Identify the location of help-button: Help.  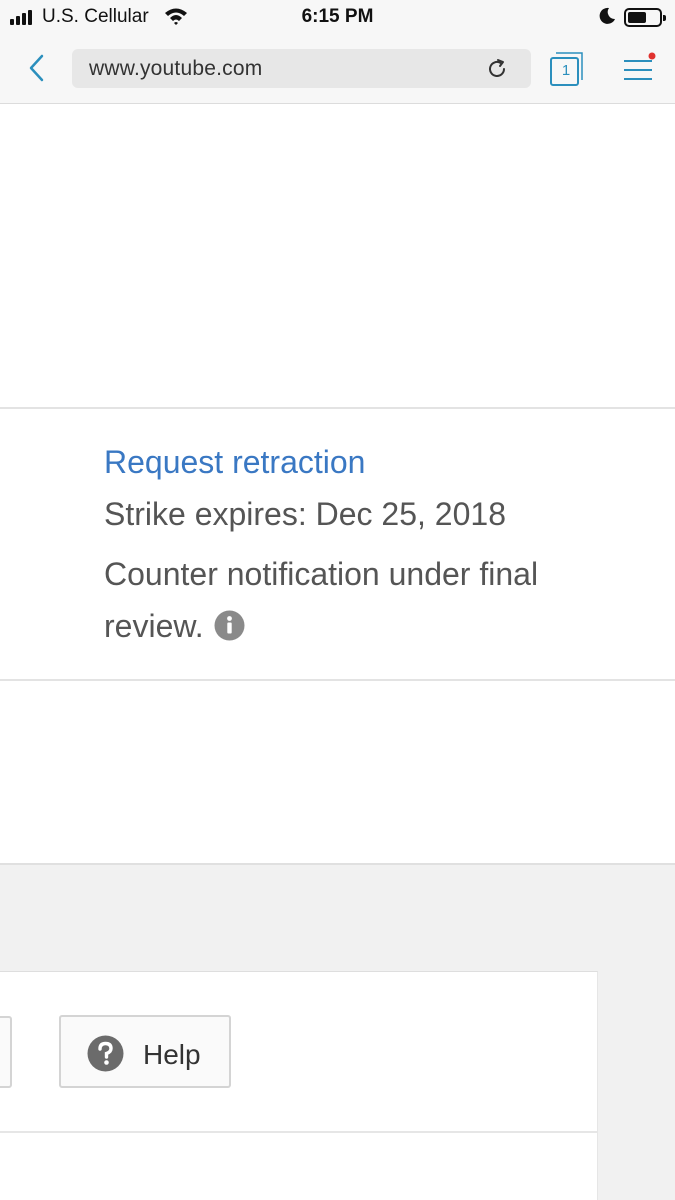
(145, 1051).